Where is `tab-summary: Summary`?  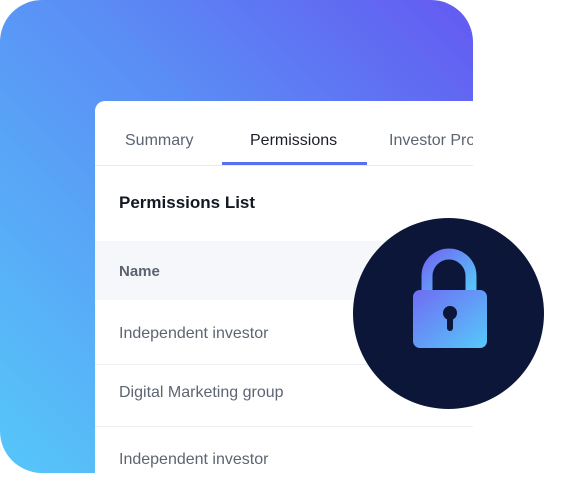
tab-summary: Summary is located at coordinates (159, 133).